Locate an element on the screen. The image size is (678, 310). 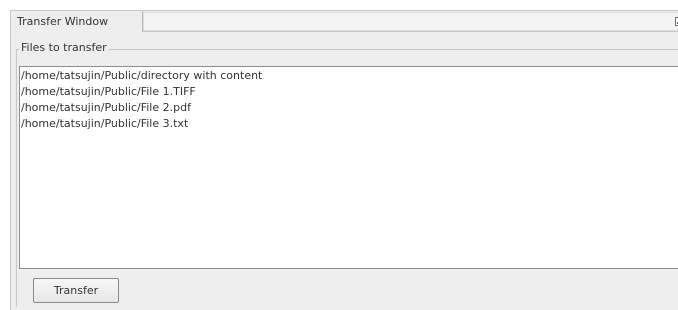
tab-transfer-window: Transfer Window is located at coordinates (77, 21).